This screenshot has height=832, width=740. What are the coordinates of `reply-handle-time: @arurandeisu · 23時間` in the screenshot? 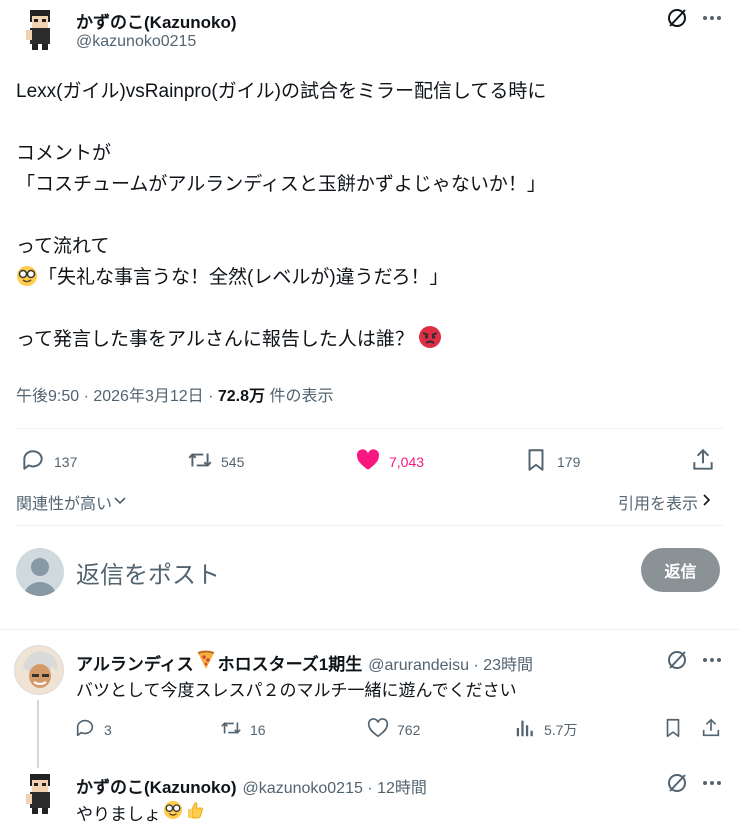 It's located at (450, 663).